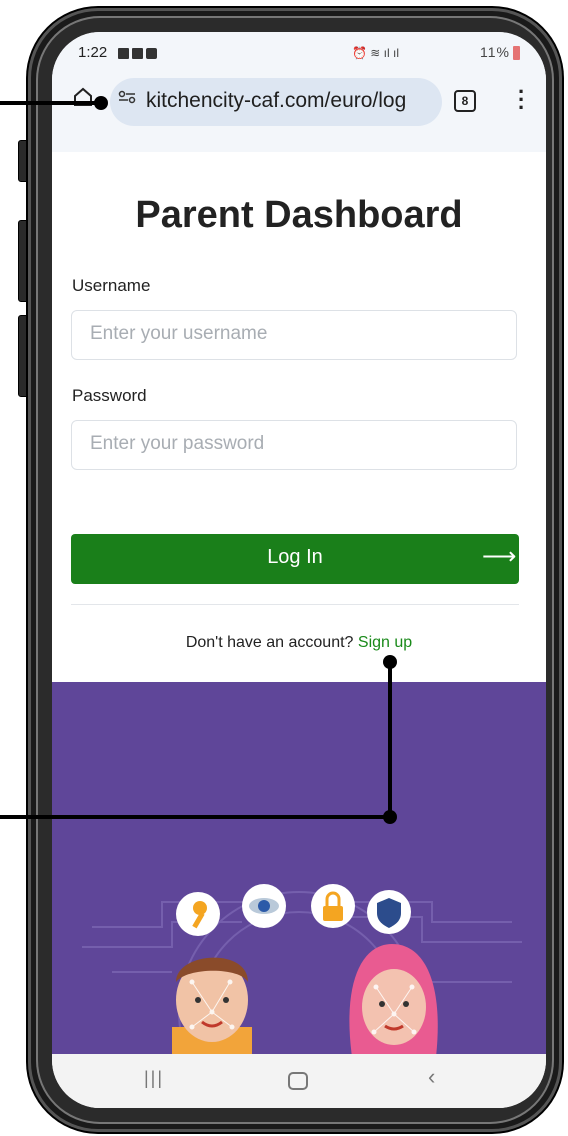  I want to click on password-placeholder: Enter your password, so click(177, 443).